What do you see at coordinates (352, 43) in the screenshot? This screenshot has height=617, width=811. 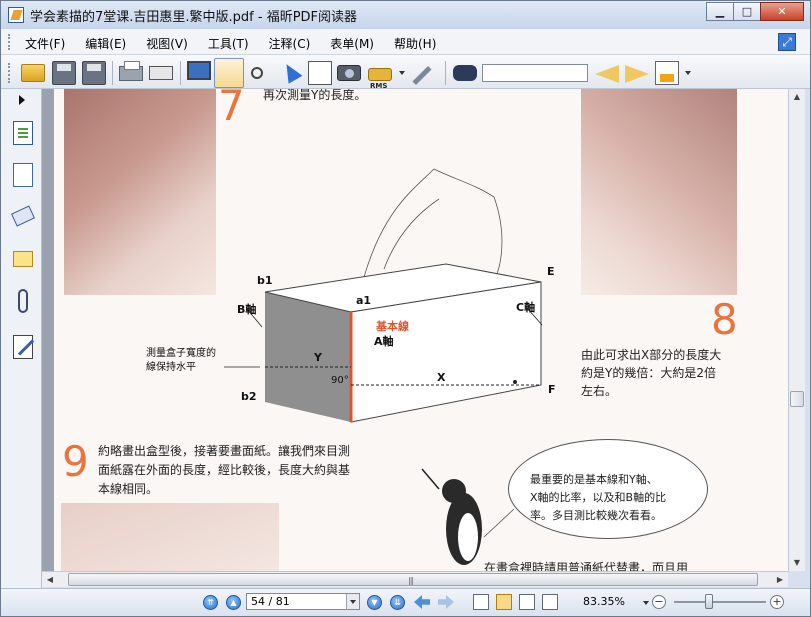 I see `menu-form: 表单(M)` at bounding box center [352, 43].